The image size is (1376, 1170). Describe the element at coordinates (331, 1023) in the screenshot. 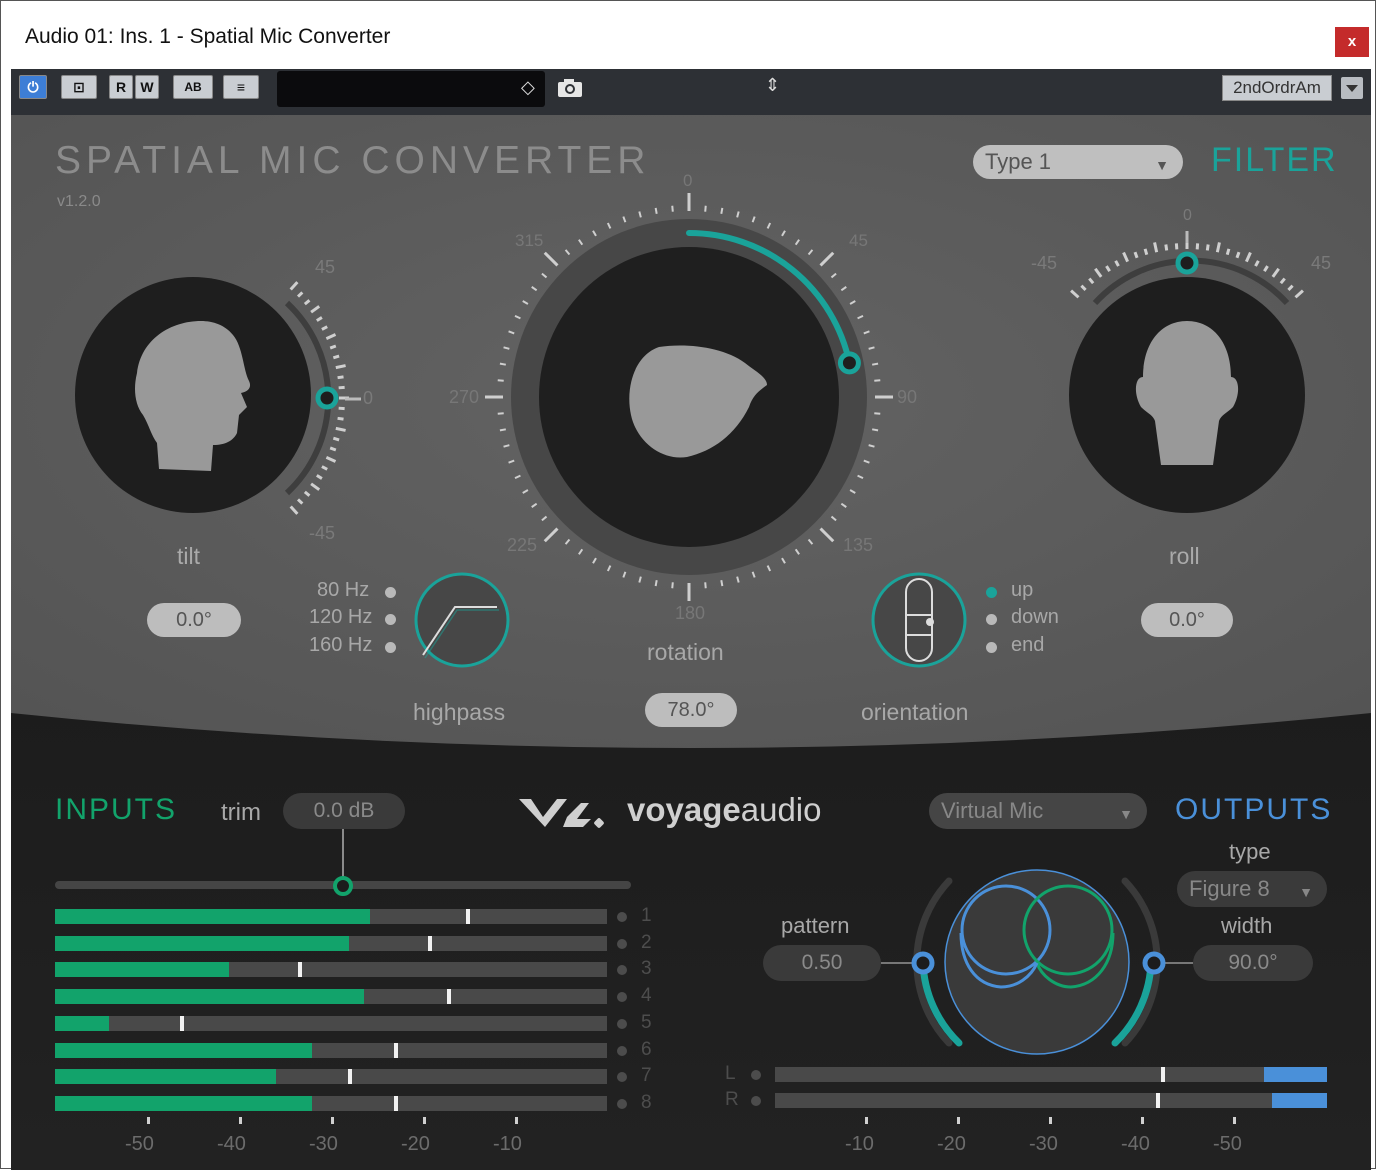

I see `input-meter-track` at that location.